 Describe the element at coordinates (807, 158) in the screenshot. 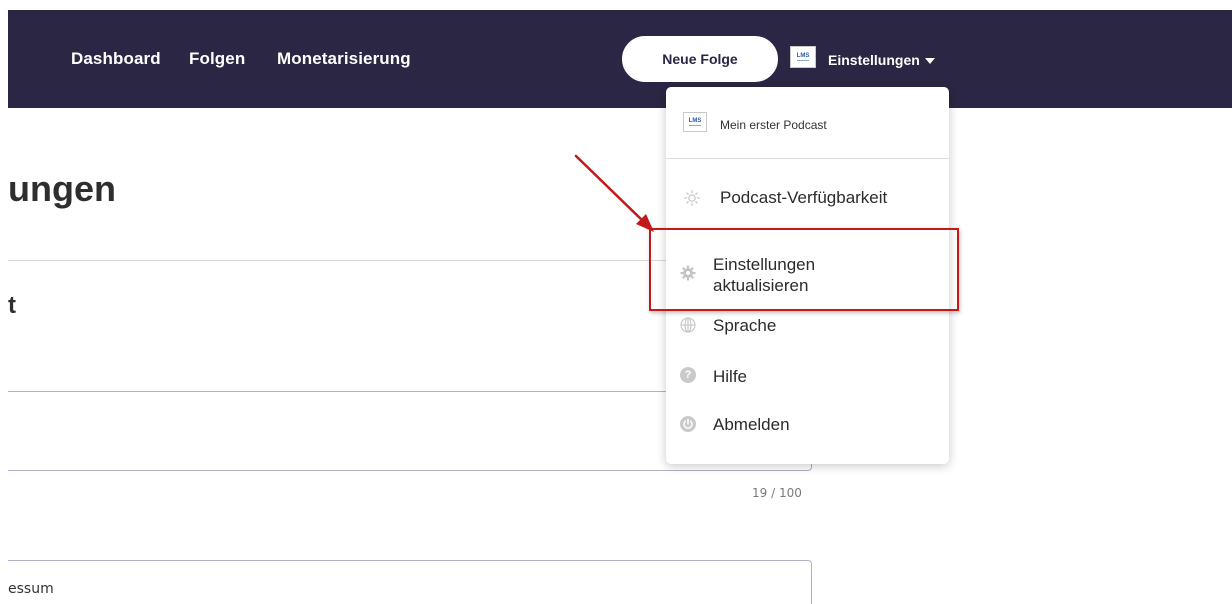

I see `dropdown-divider` at that location.